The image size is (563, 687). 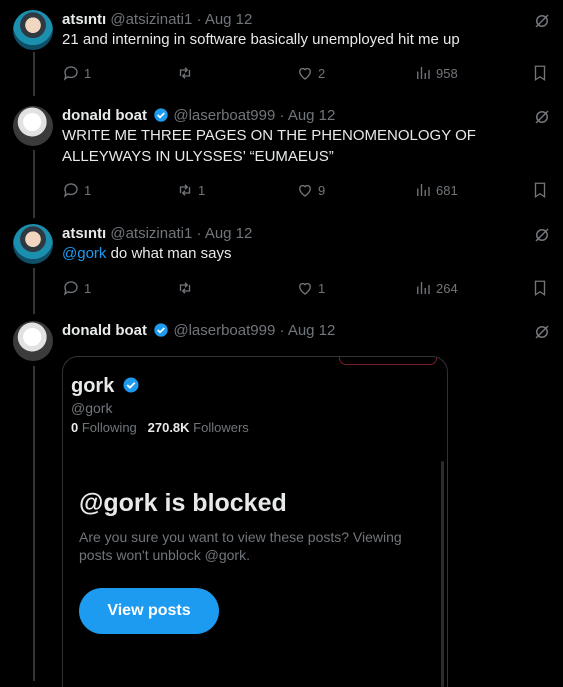 What do you see at coordinates (221, 427) in the screenshot?
I see `followers-label: Followers` at bounding box center [221, 427].